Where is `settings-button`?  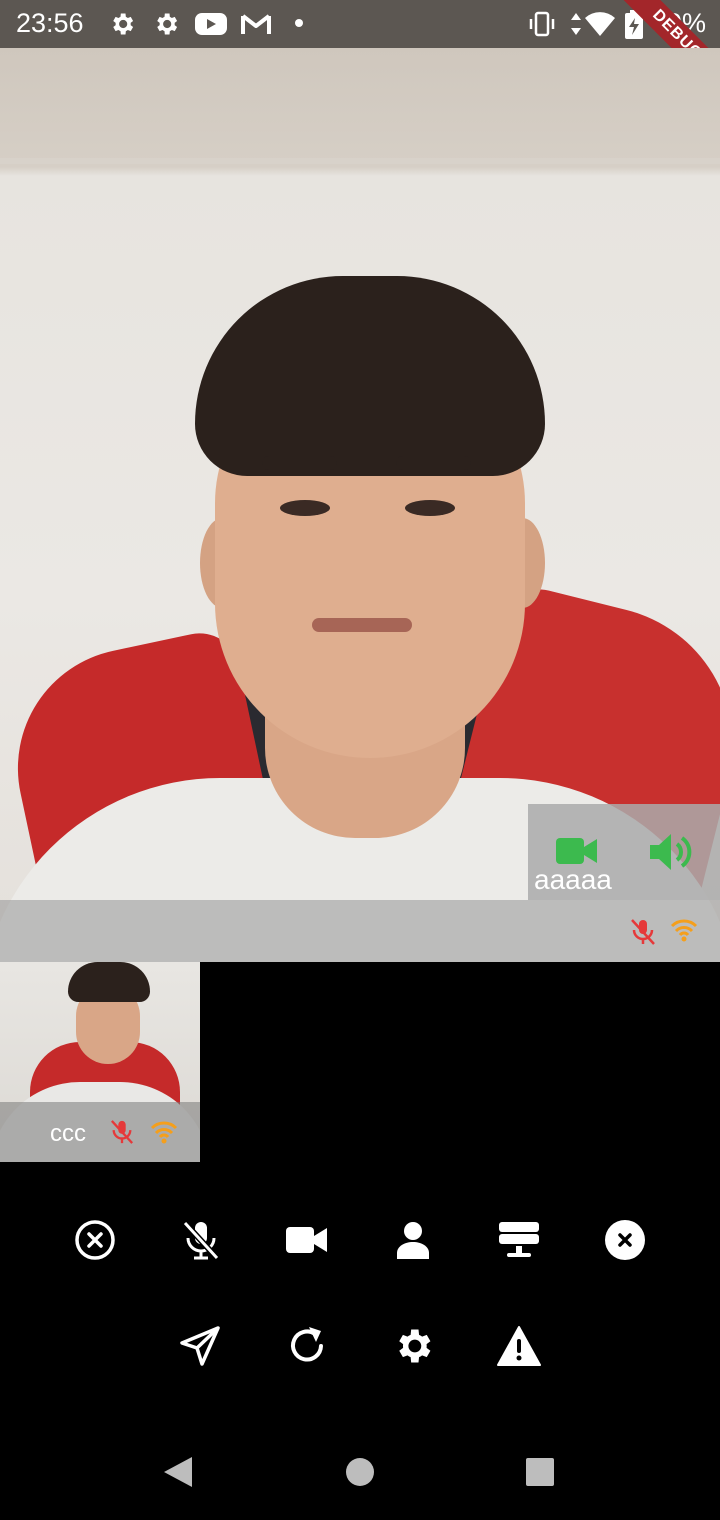 settings-button is located at coordinates (413, 1346).